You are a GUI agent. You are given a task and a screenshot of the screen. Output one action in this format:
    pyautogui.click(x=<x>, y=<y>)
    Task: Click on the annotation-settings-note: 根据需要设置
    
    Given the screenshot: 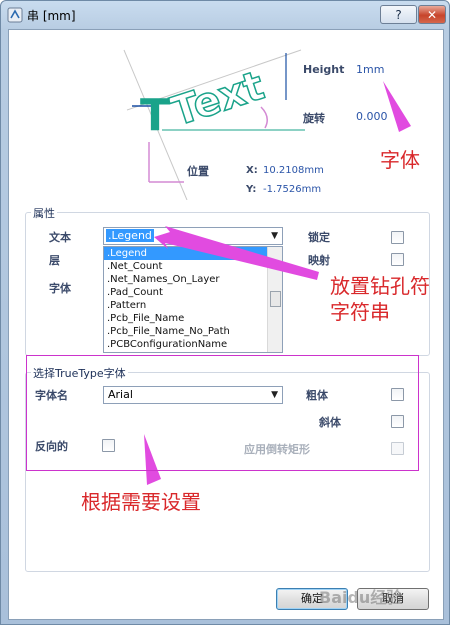 What is the action you would take?
    pyautogui.click(x=141, y=502)
    